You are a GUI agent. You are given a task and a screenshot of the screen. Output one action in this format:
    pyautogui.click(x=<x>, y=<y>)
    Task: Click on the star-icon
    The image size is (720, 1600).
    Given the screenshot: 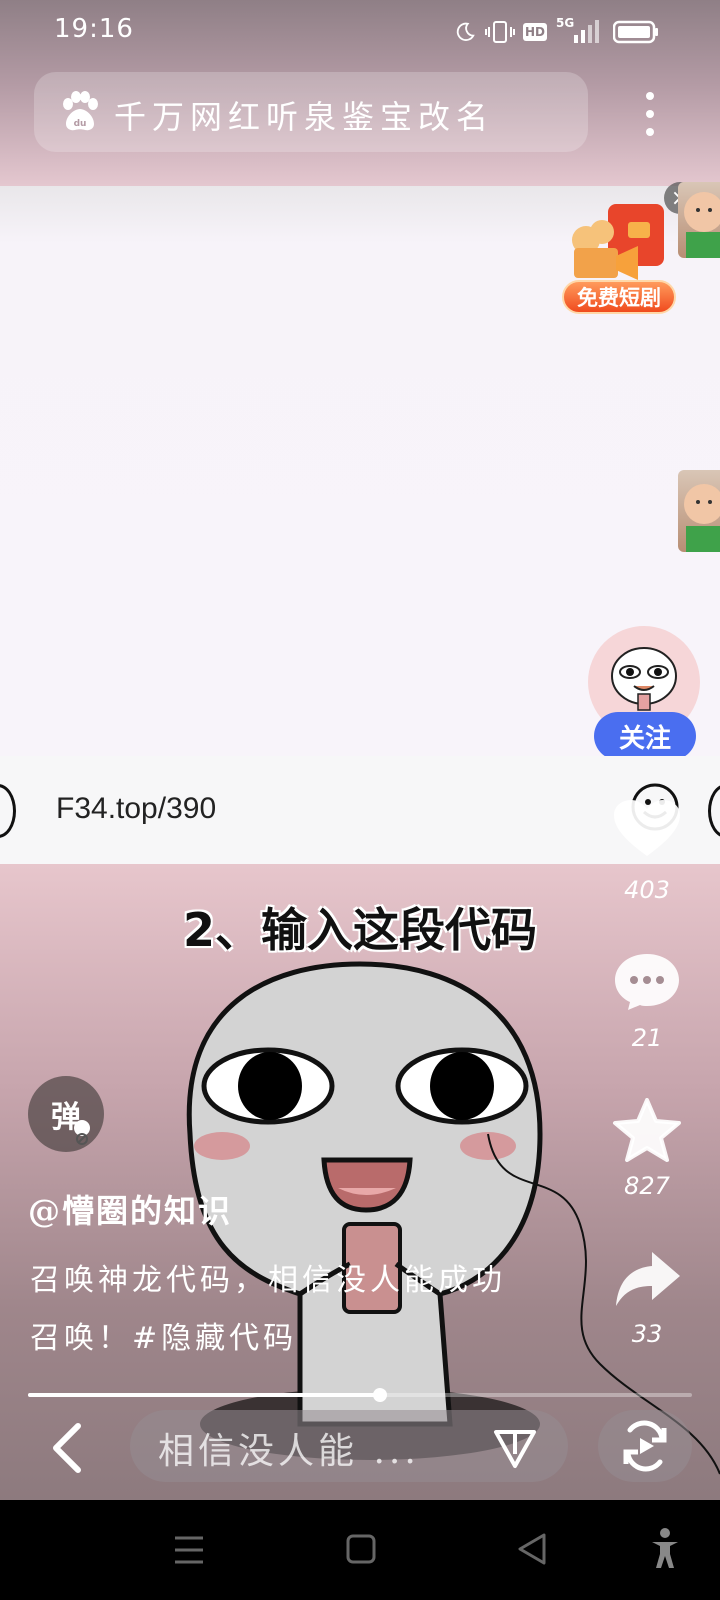 What is the action you would take?
    pyautogui.click(x=647, y=1130)
    